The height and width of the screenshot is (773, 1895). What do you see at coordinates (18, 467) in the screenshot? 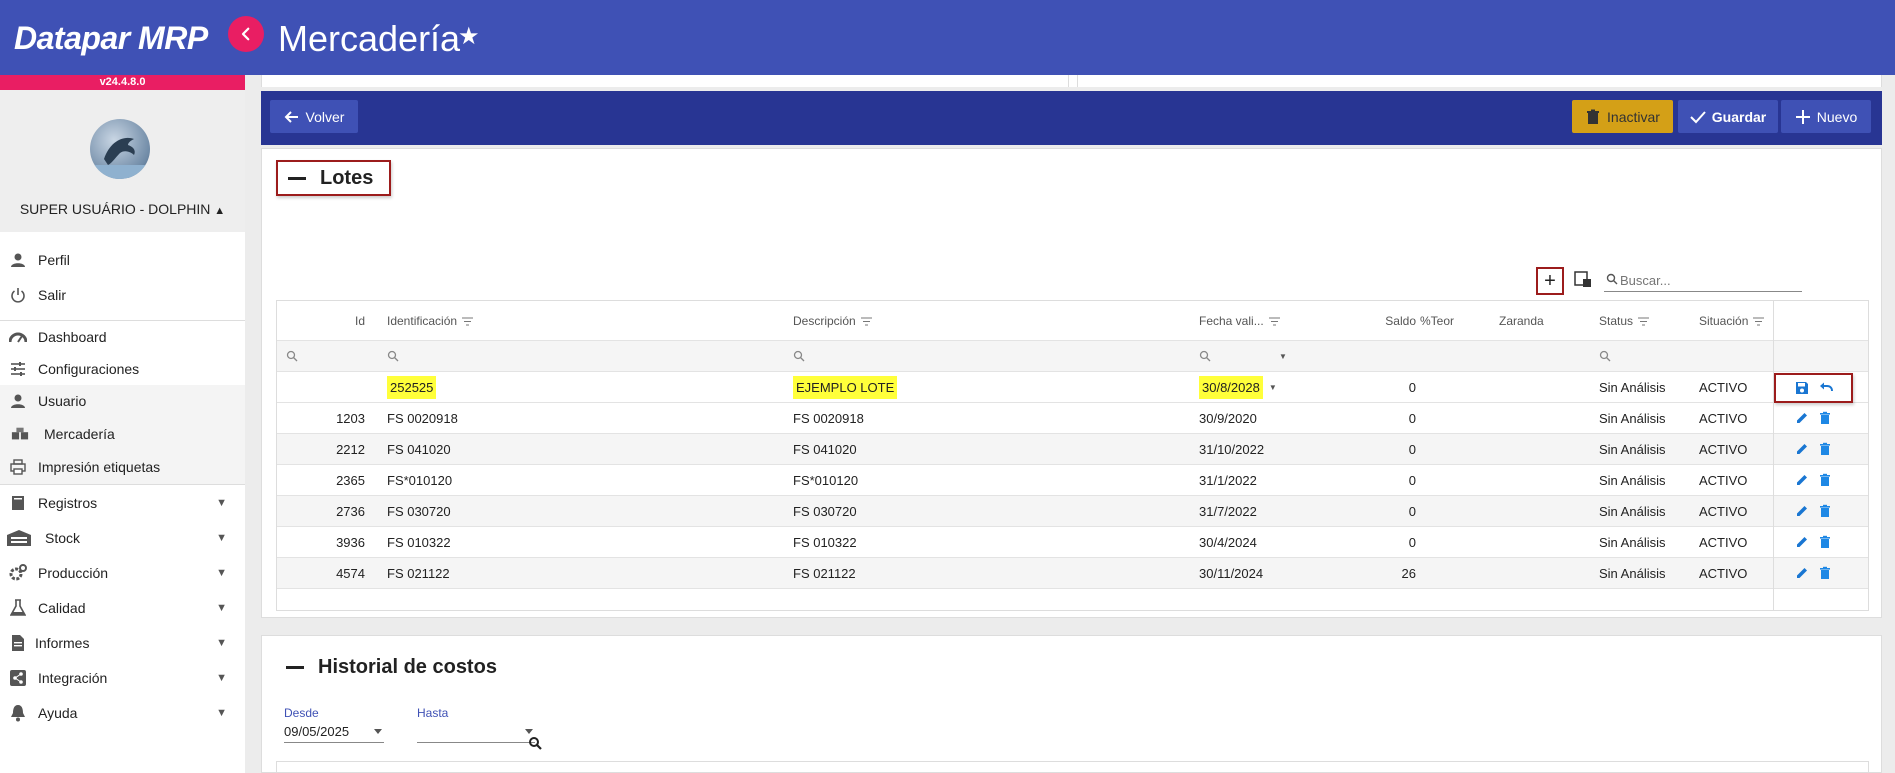
I see `printer-icon` at bounding box center [18, 467].